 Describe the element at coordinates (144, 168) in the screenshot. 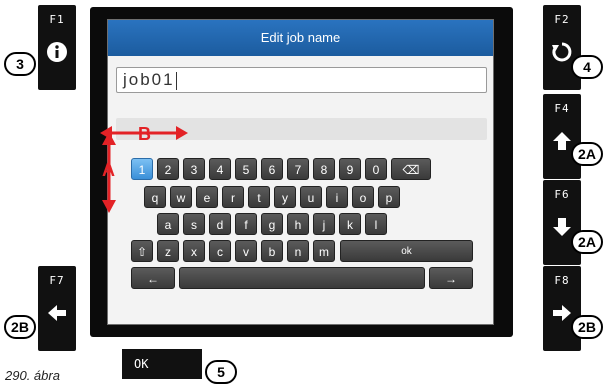

I see `annotation-overlay: B A` at that location.